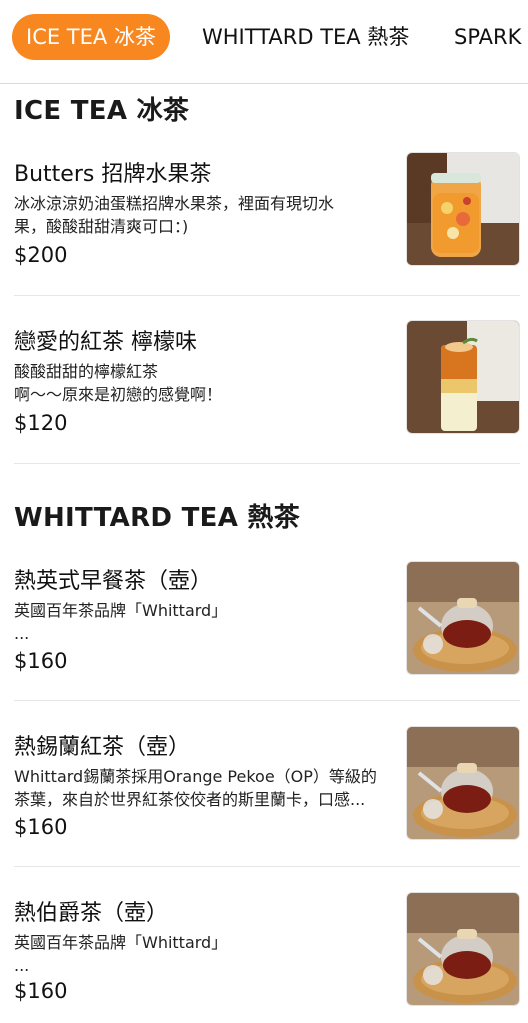 This screenshot has height=1023, width=528. What do you see at coordinates (157, 518) in the screenshot?
I see `section-title-whittard-tea: WHITTARD TEA 熱茶` at bounding box center [157, 518].